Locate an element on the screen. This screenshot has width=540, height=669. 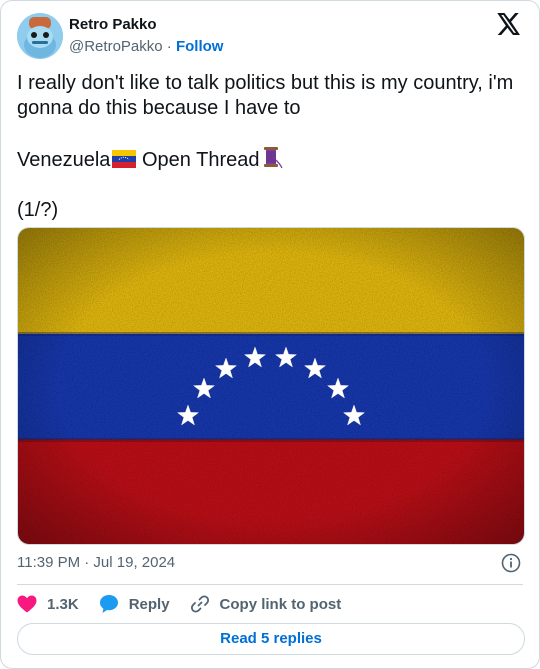
venezuela-text: Venezuela is located at coordinates (64, 160).